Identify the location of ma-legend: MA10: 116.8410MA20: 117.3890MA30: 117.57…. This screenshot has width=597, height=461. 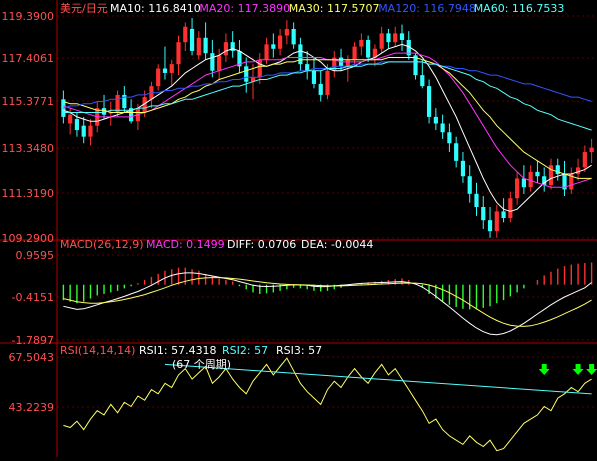
(337, 8).